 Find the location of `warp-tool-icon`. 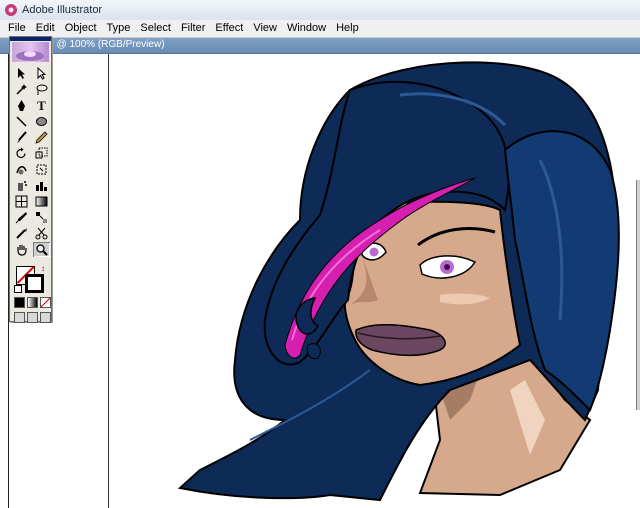

warp-tool-icon is located at coordinates (21, 169).